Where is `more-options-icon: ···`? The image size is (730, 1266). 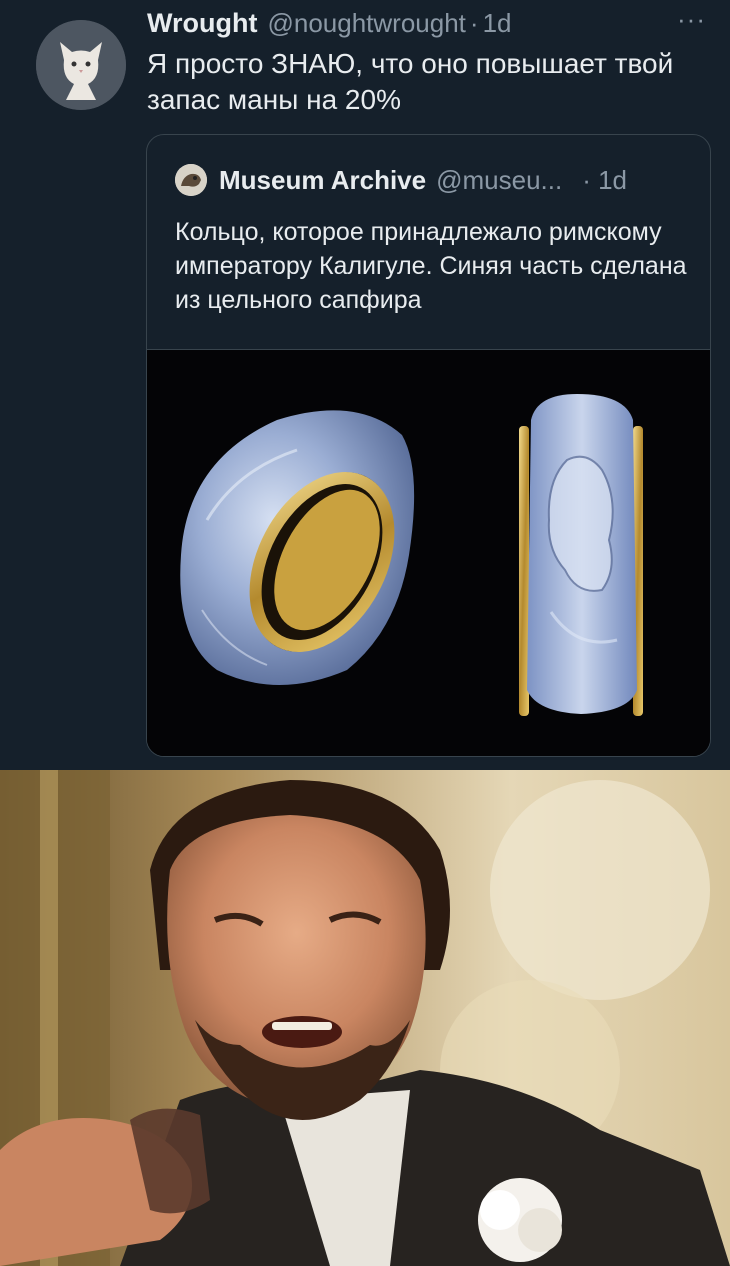
more-options-icon: ··· is located at coordinates (691, 19).